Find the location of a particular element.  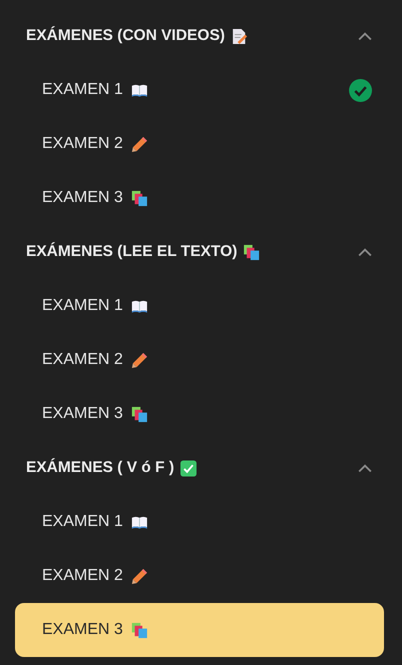

section-title: EXÁMENES ( V ó F ) is located at coordinates (100, 468).